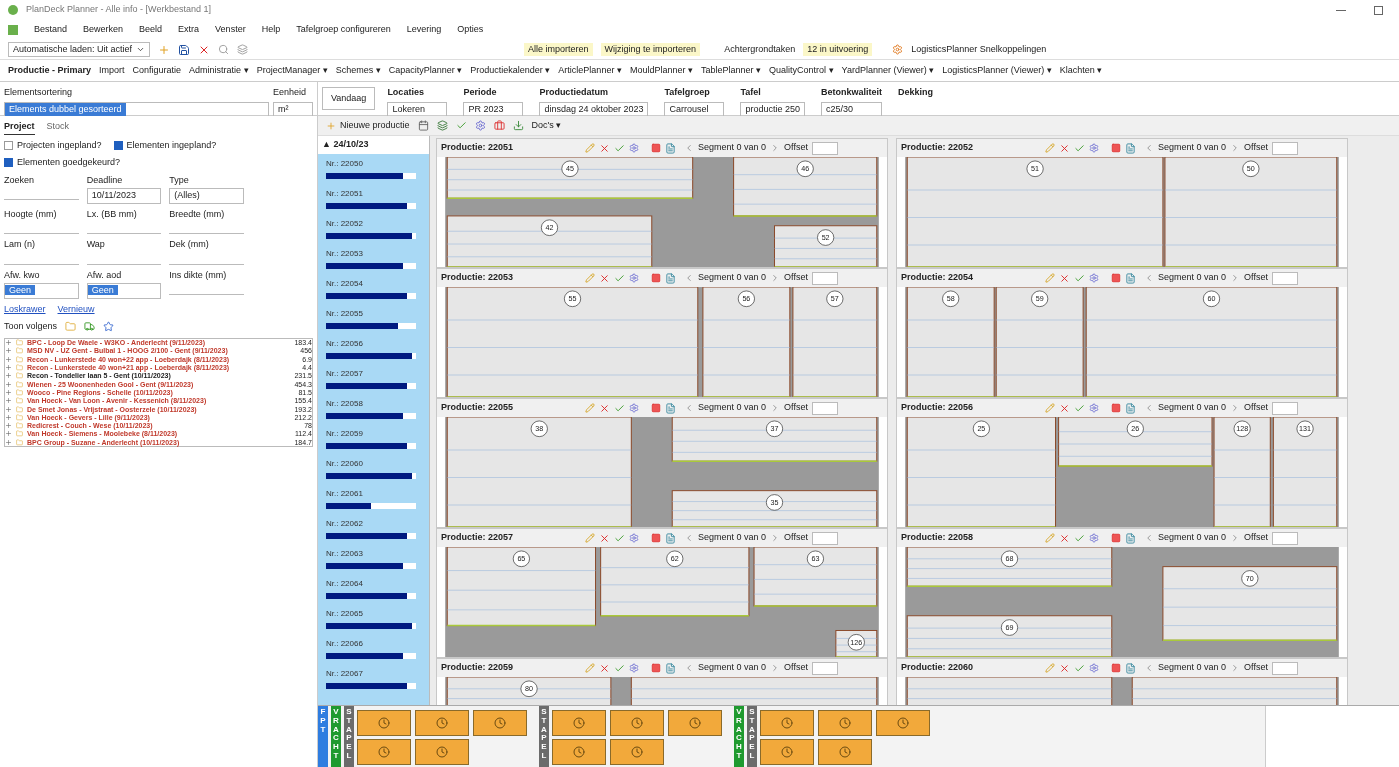  Describe the element at coordinates (165, 145) in the screenshot. I see `checkbox-option: Elementen ingepland?` at that location.